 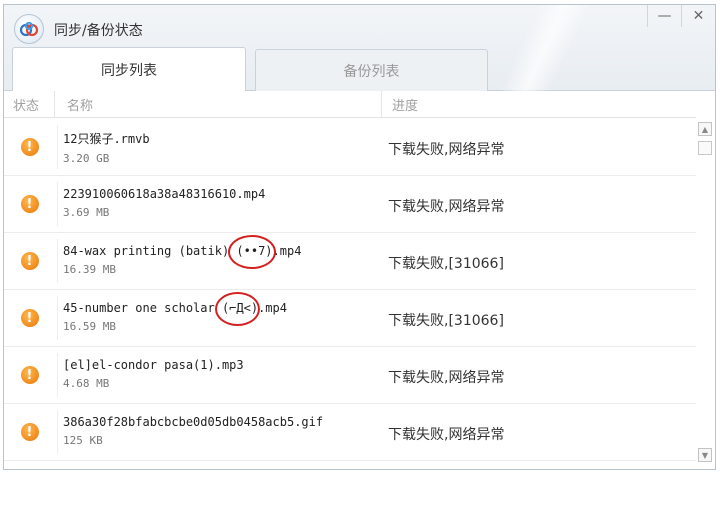 What do you see at coordinates (182, 251) in the screenshot?
I see `file-name: 84-wax printing (batik) (••7).mp4` at bounding box center [182, 251].